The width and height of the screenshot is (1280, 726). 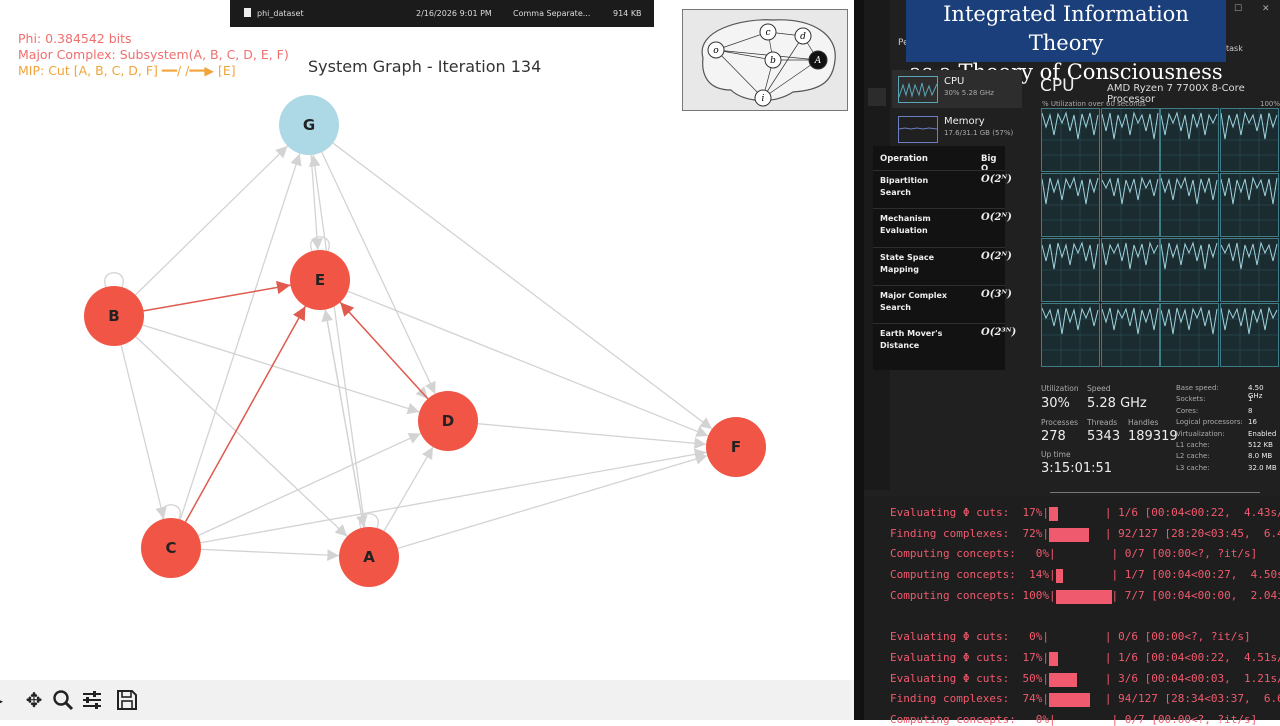 What do you see at coordinates (914, 340) in the screenshot?
I see `operation-name: Earth Mover's Distance` at bounding box center [914, 340].